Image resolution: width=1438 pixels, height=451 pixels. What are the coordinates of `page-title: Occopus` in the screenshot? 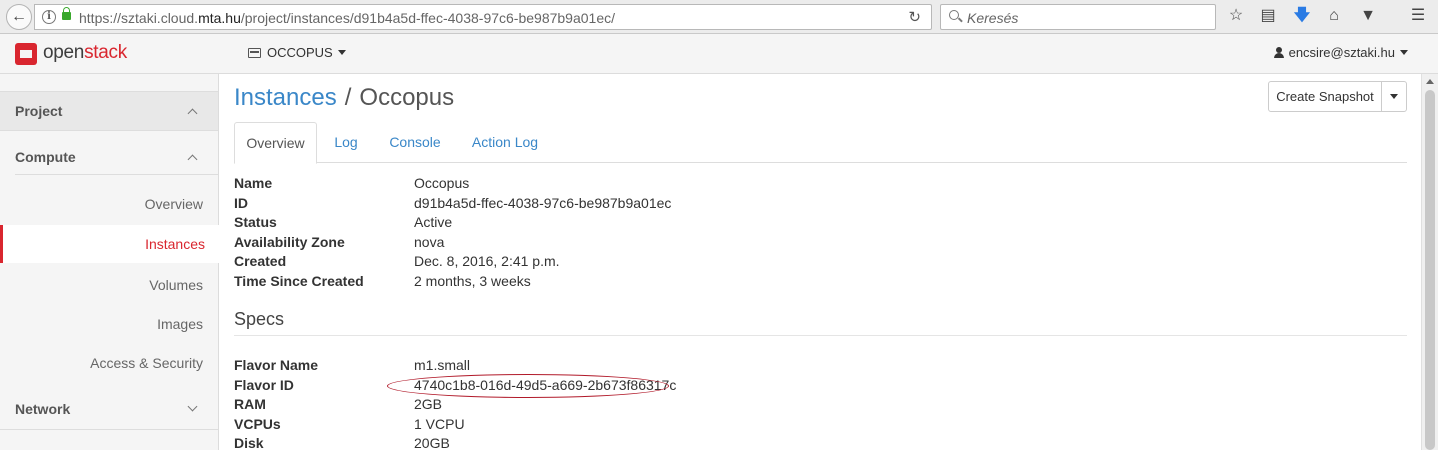 It's located at (407, 97).